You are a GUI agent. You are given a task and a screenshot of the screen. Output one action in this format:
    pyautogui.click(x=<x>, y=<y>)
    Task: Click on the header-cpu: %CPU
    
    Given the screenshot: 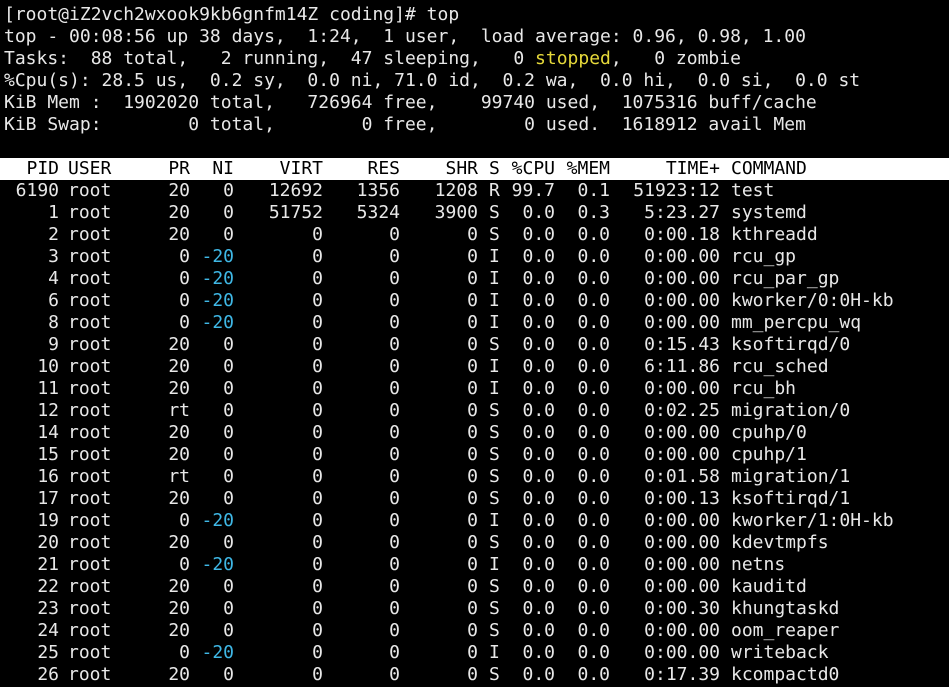 What is the action you would take?
    pyautogui.click(x=533, y=168)
    